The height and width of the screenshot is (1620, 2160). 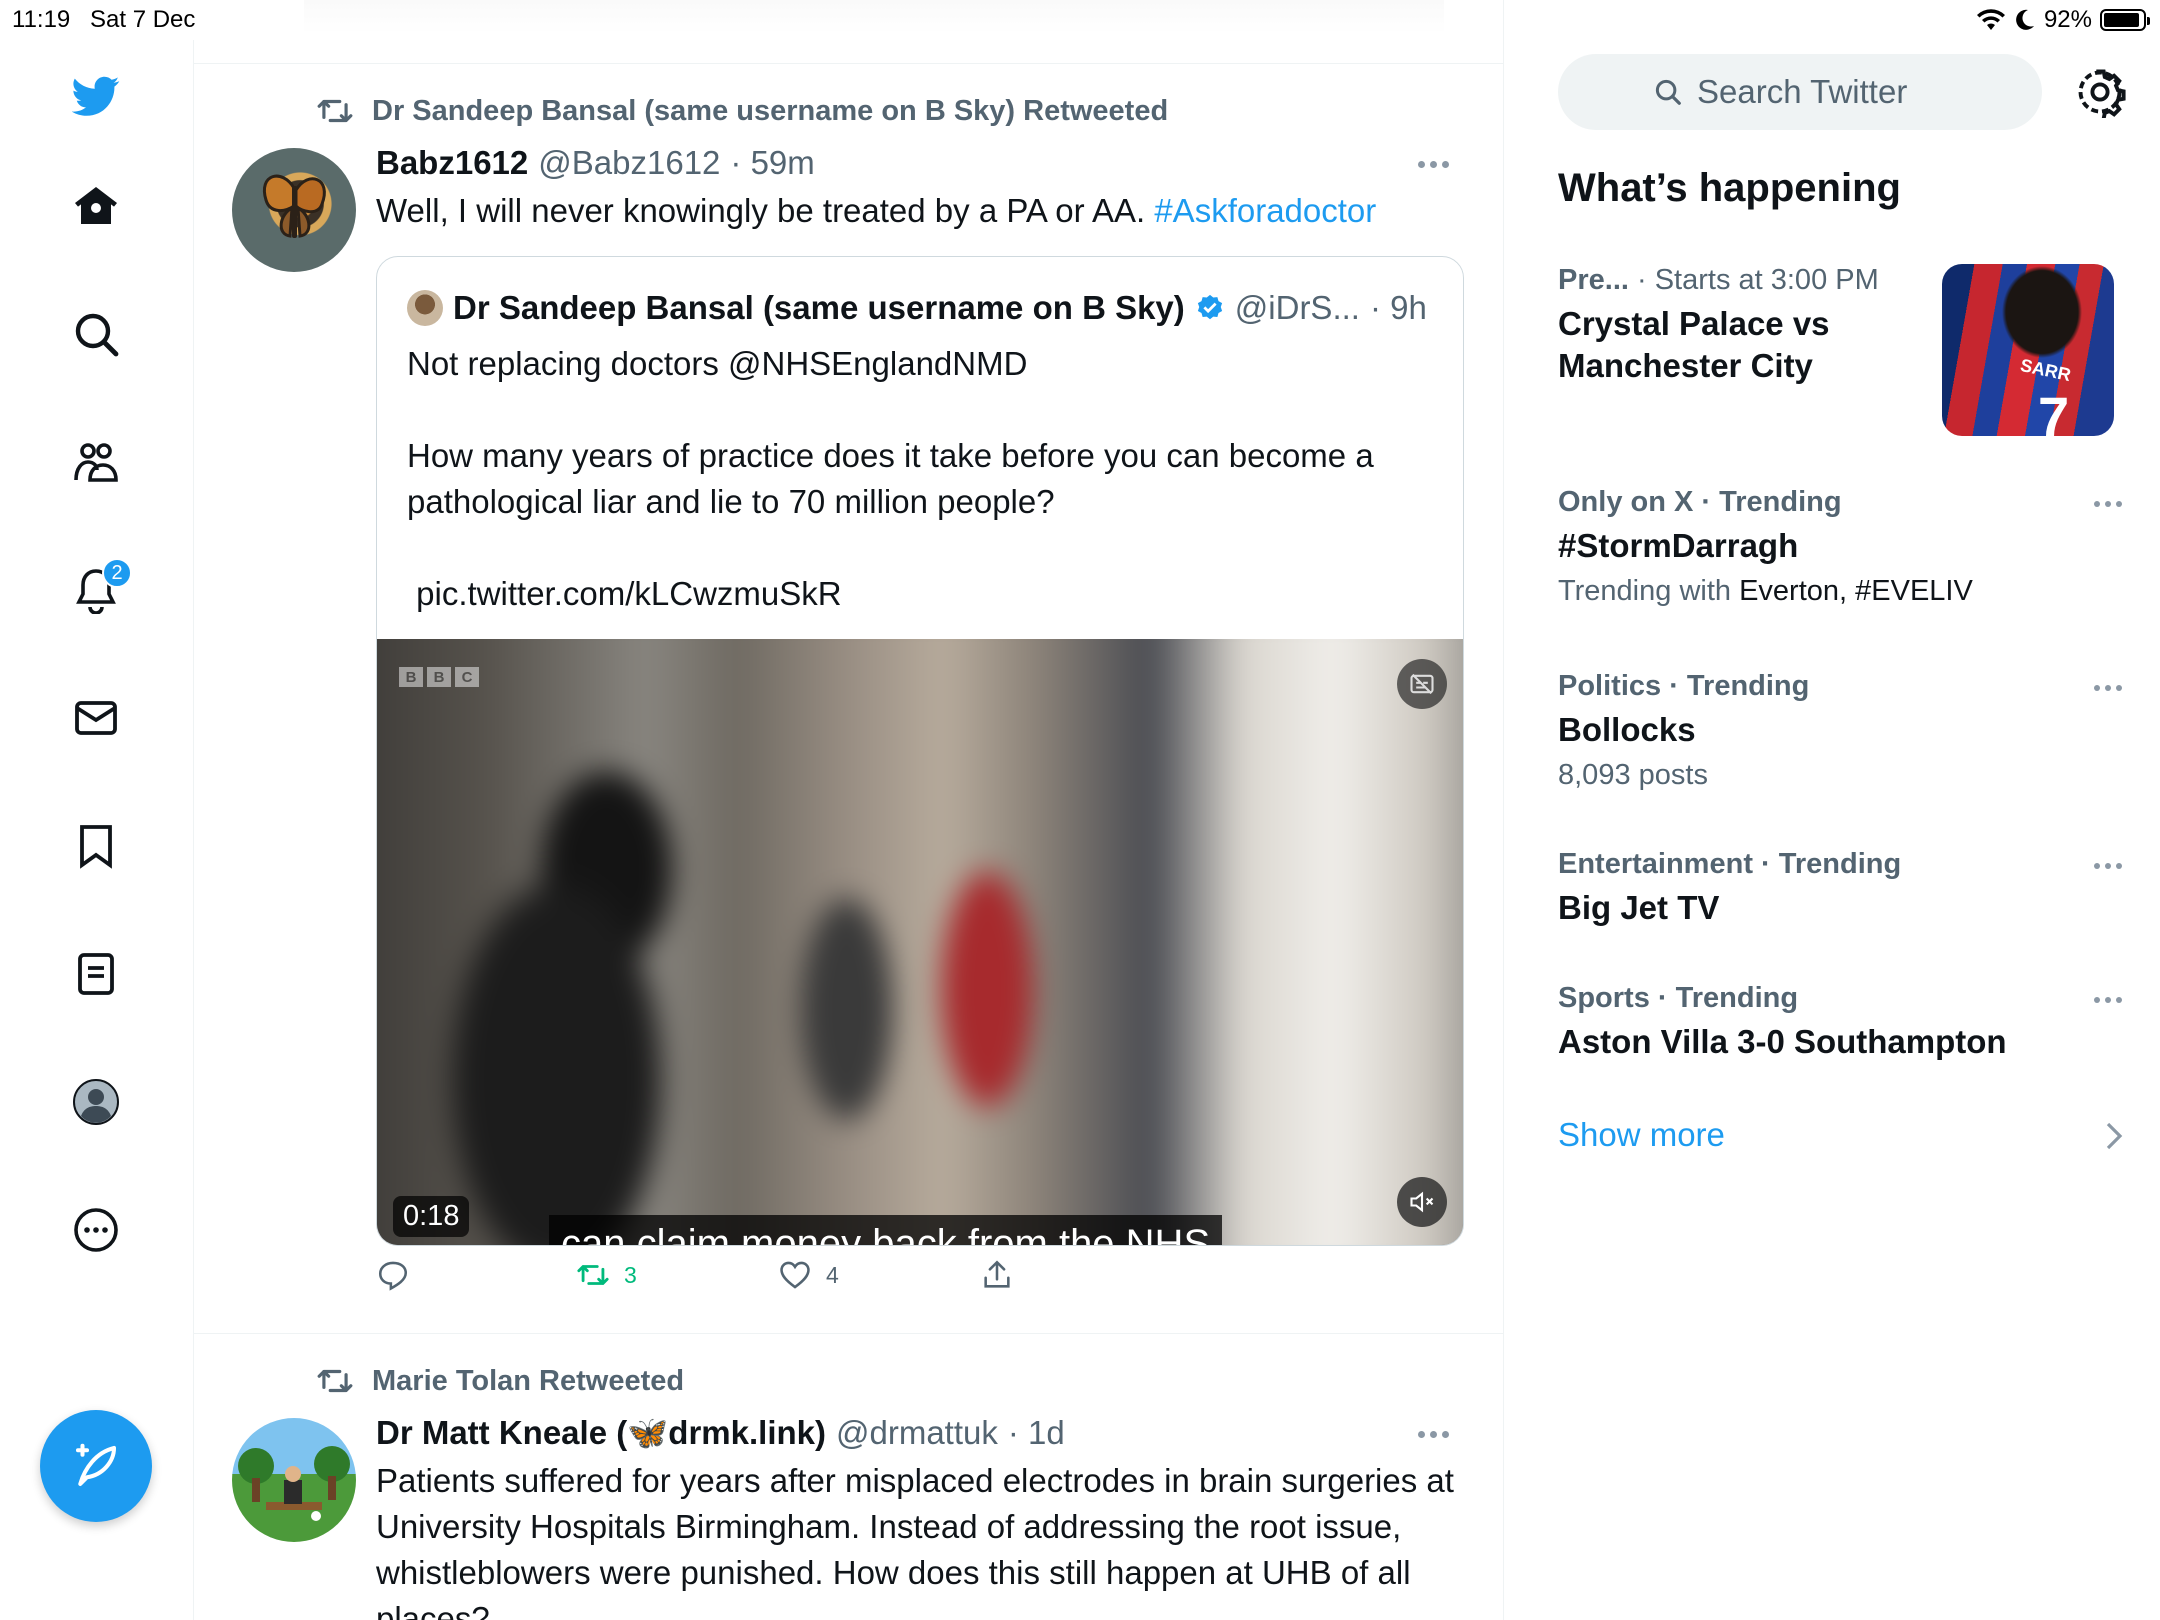 What do you see at coordinates (630, 1274) in the screenshot?
I see `retweet-count: 3` at bounding box center [630, 1274].